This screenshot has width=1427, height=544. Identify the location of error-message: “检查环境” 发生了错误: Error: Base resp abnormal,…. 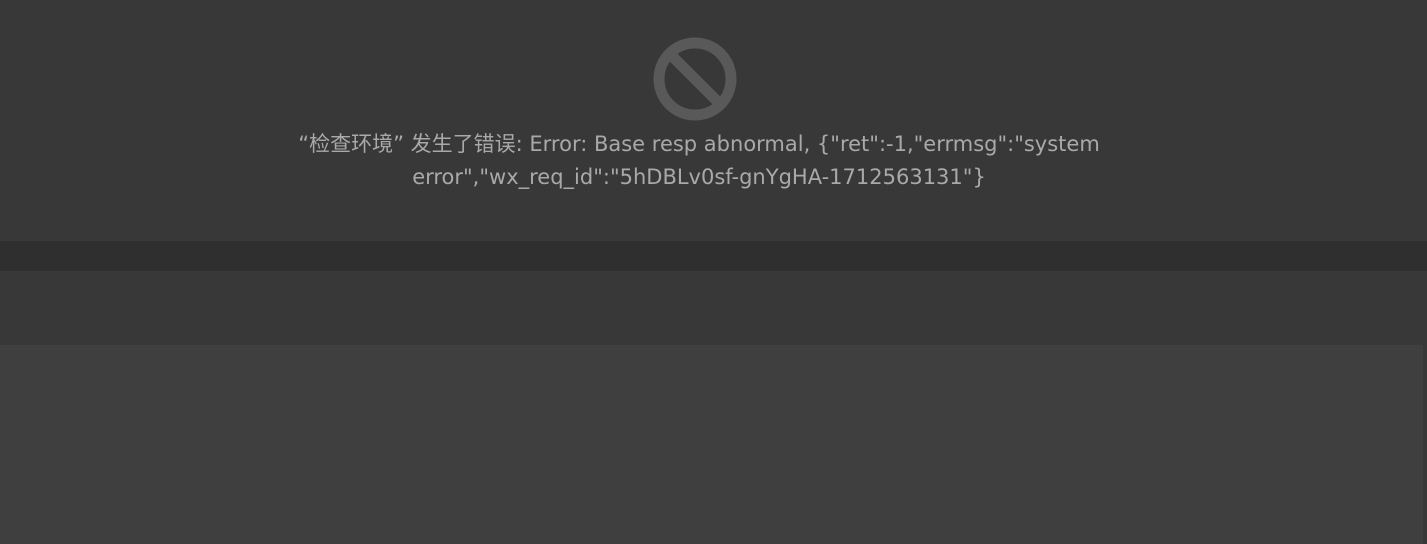
(699, 160).